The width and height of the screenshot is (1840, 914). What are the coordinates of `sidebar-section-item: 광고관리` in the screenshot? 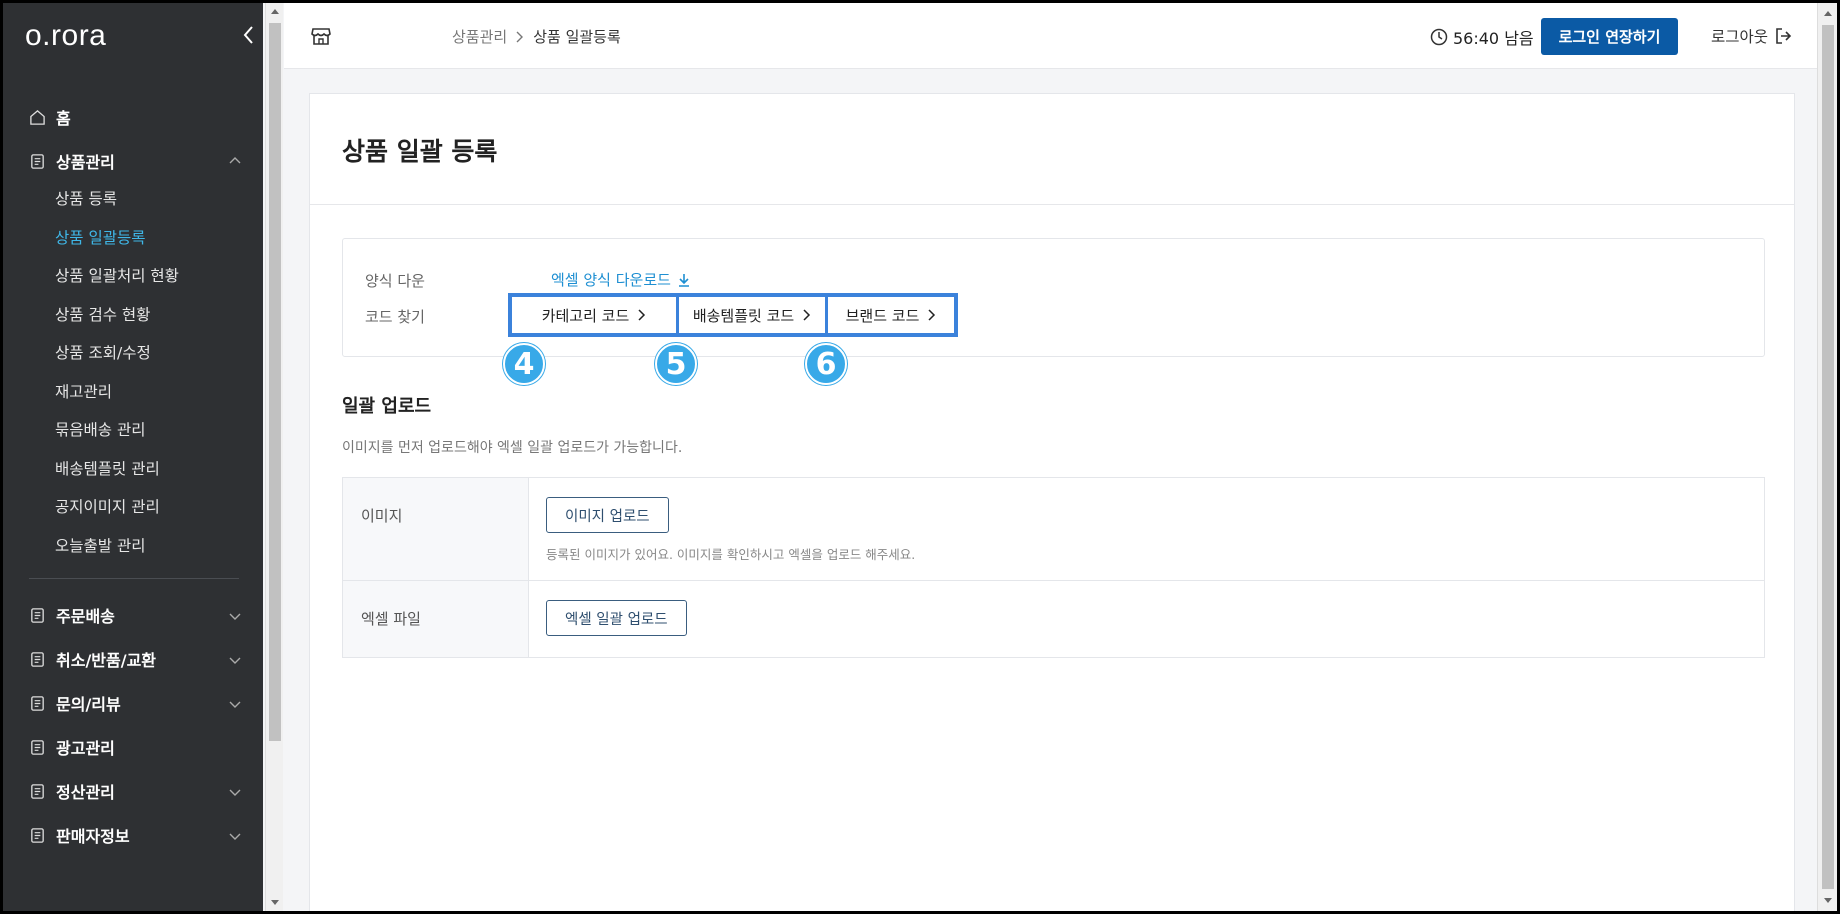 It's located at (133, 747).